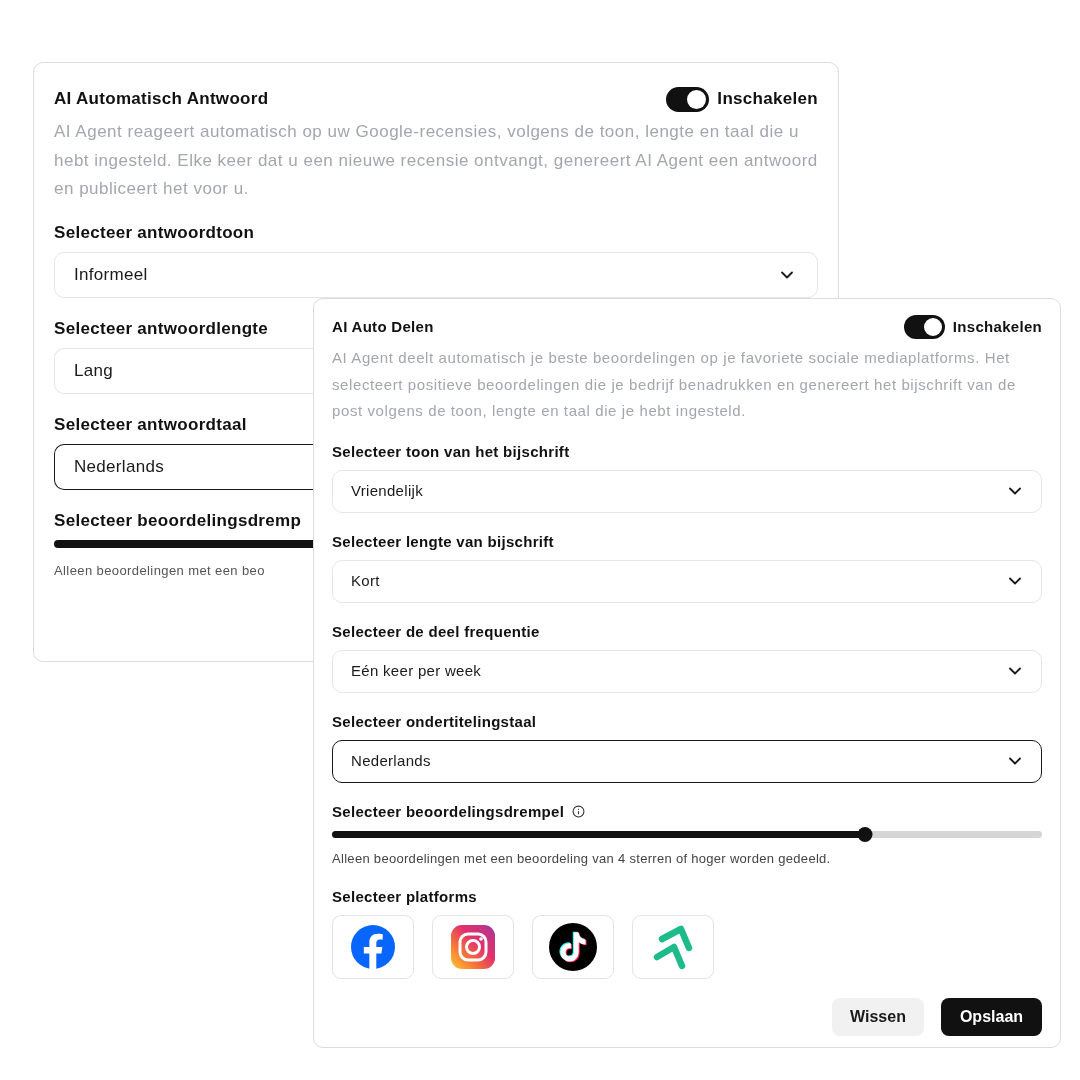 The width and height of the screenshot is (1080, 1080). Describe the element at coordinates (448, 811) in the screenshot. I see `field-label: Selecteer beoordelingsdrempel` at that location.